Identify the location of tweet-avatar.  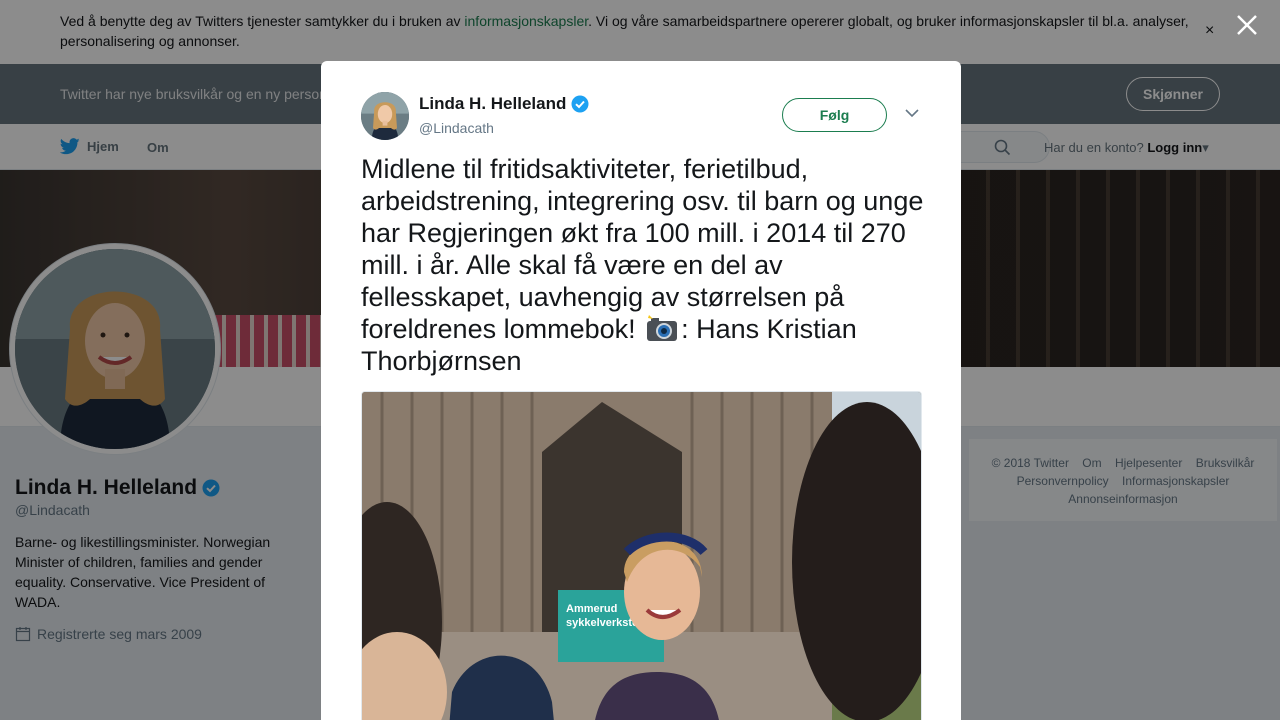
(385, 116).